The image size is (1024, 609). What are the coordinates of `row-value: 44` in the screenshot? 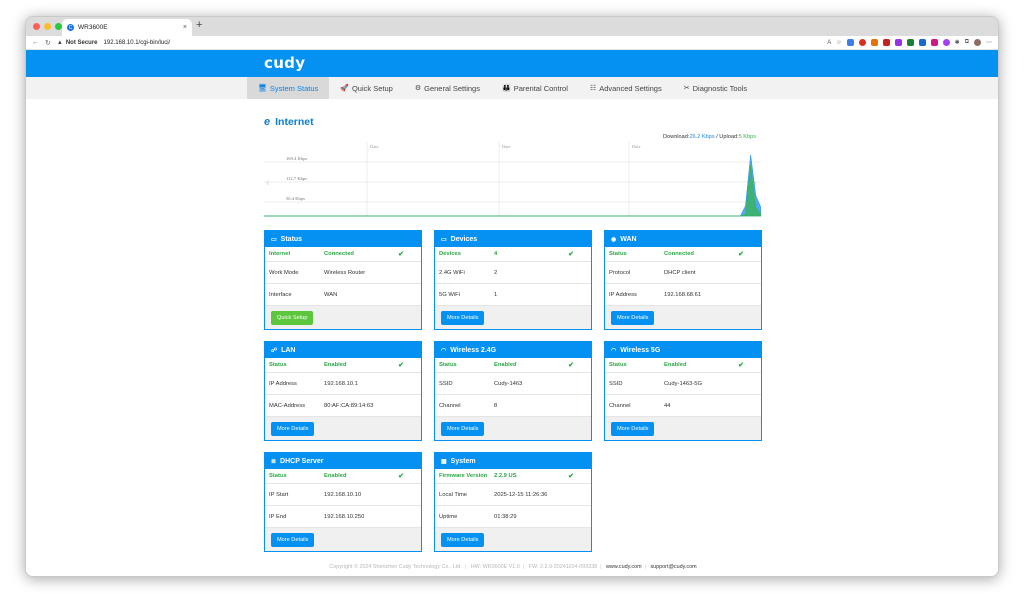 It's located at (667, 405).